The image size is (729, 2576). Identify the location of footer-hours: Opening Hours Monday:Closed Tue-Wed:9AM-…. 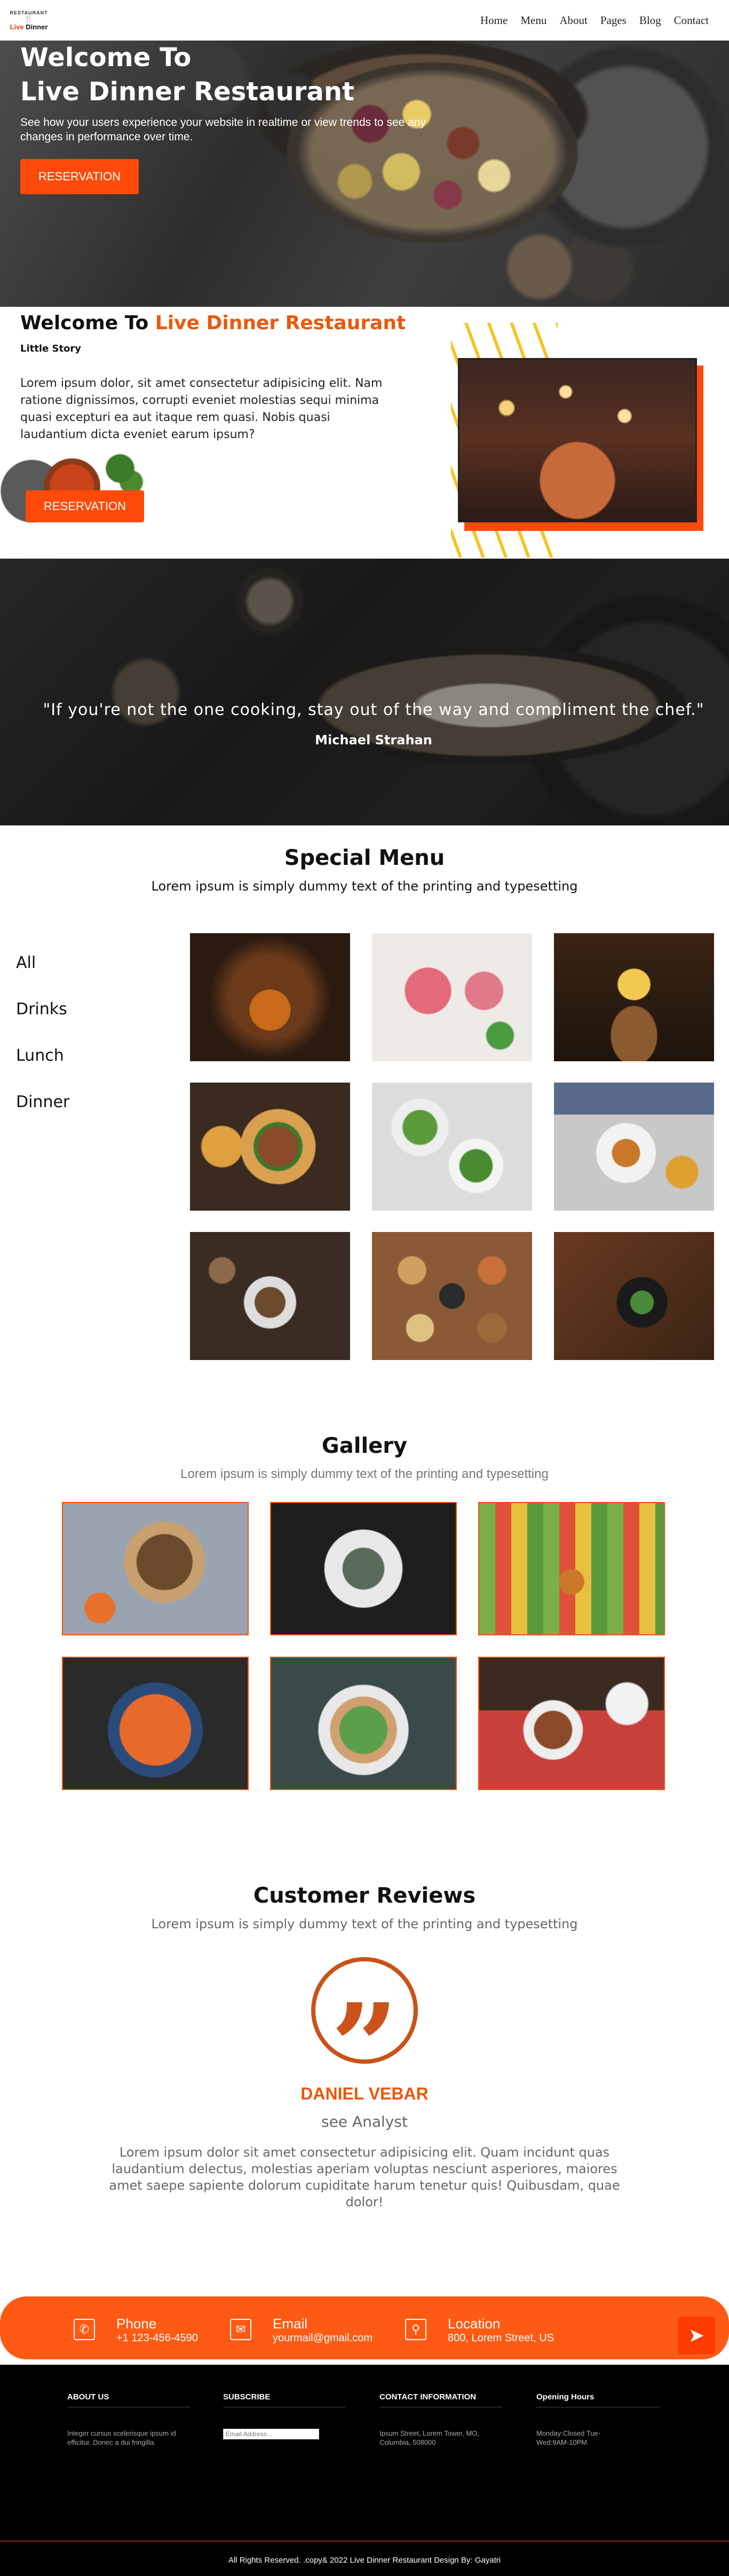
(597, 2419).